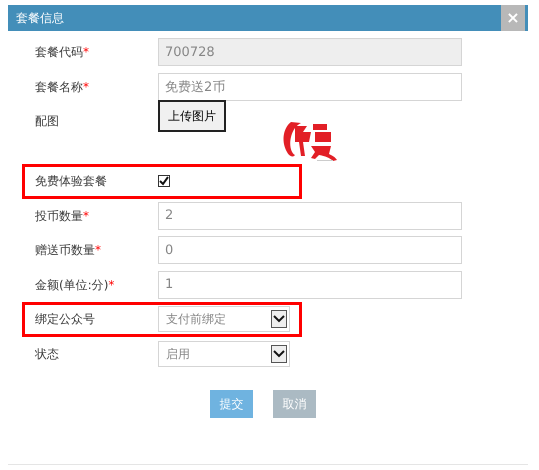 The image size is (539, 470). Describe the element at coordinates (62, 53) in the screenshot. I see `field-label: 套餐代码*` at that location.